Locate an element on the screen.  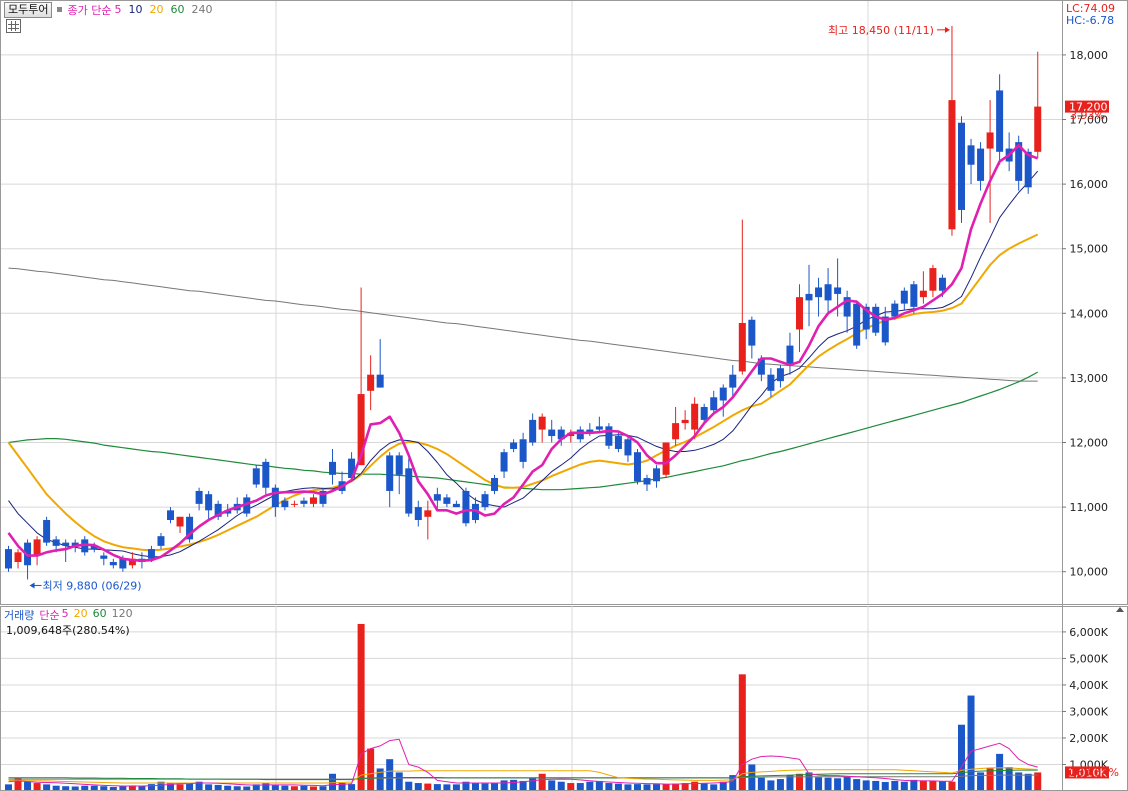
volume-legend-label: 거래량 is located at coordinates (19, 615).